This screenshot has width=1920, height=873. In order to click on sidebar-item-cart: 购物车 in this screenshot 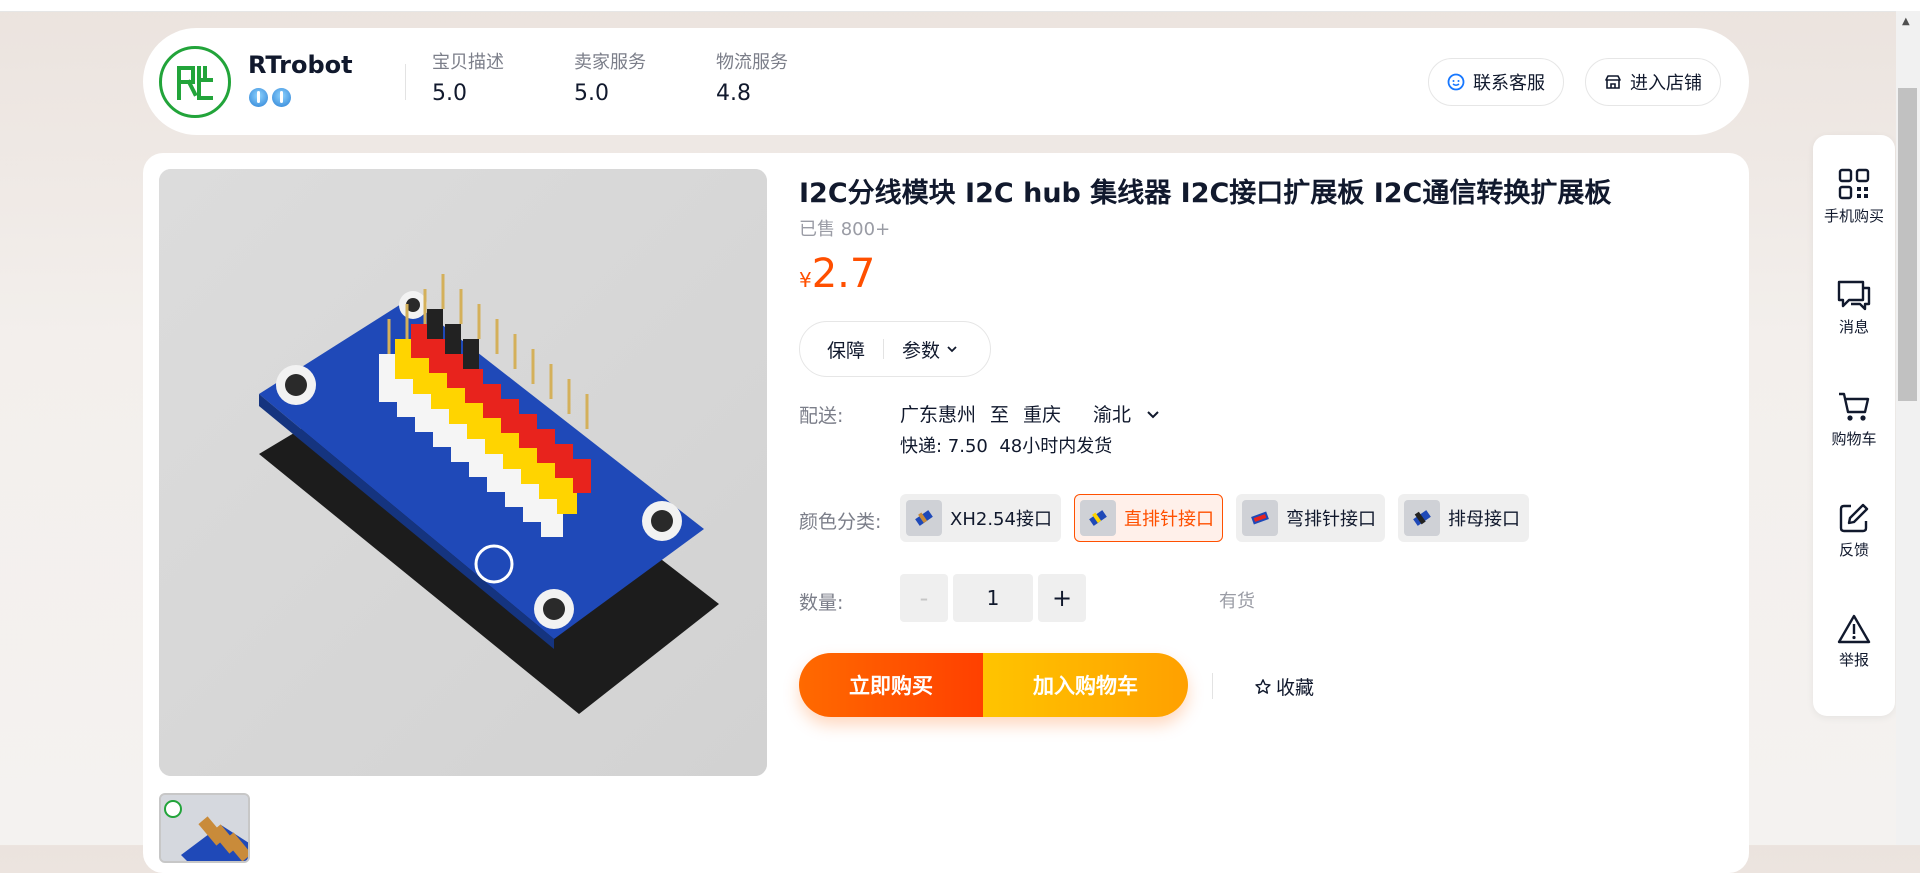, I will do `click(1854, 419)`.